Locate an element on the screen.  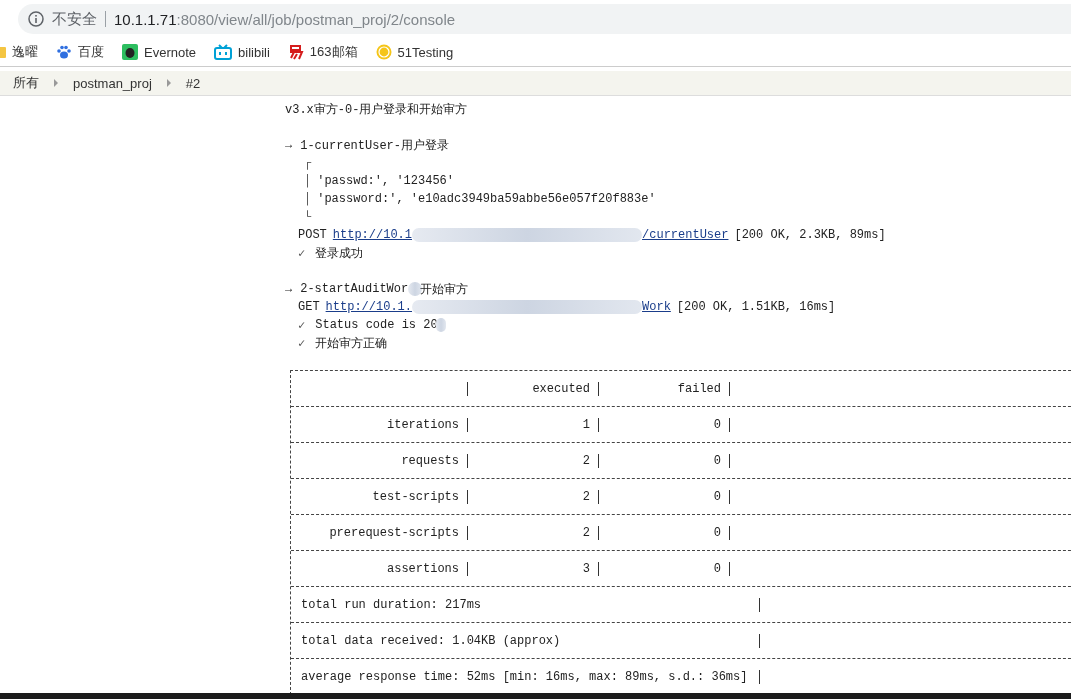
bracket-glyph: ┌ is located at coordinates (308, 163).